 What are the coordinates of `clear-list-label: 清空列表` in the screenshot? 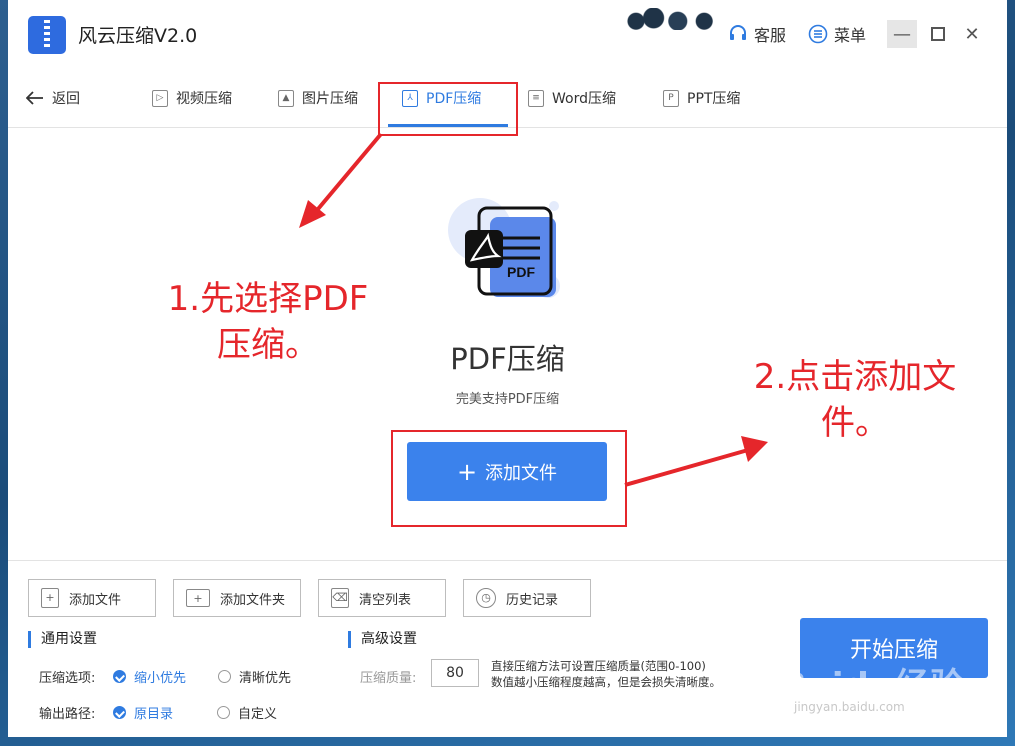 It's located at (385, 600).